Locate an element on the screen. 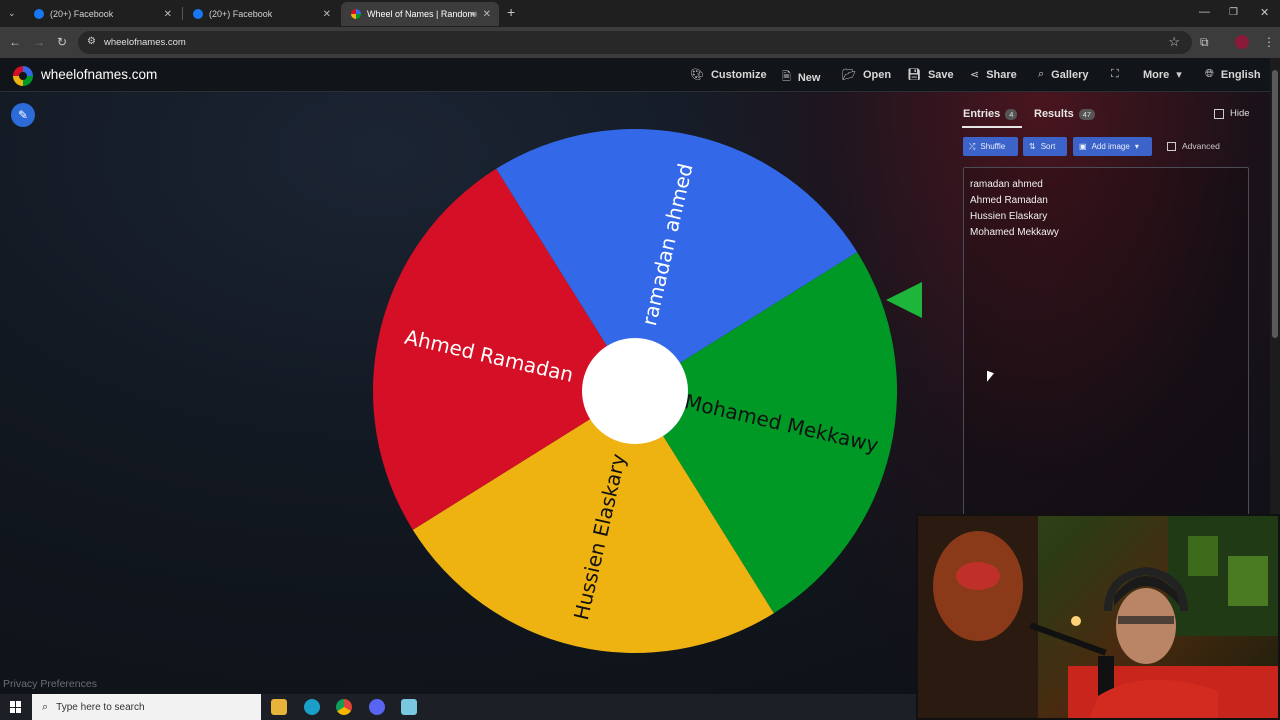 This screenshot has height=720, width=1280. shuffle-button: ⤮ Shuffle is located at coordinates (990, 146).